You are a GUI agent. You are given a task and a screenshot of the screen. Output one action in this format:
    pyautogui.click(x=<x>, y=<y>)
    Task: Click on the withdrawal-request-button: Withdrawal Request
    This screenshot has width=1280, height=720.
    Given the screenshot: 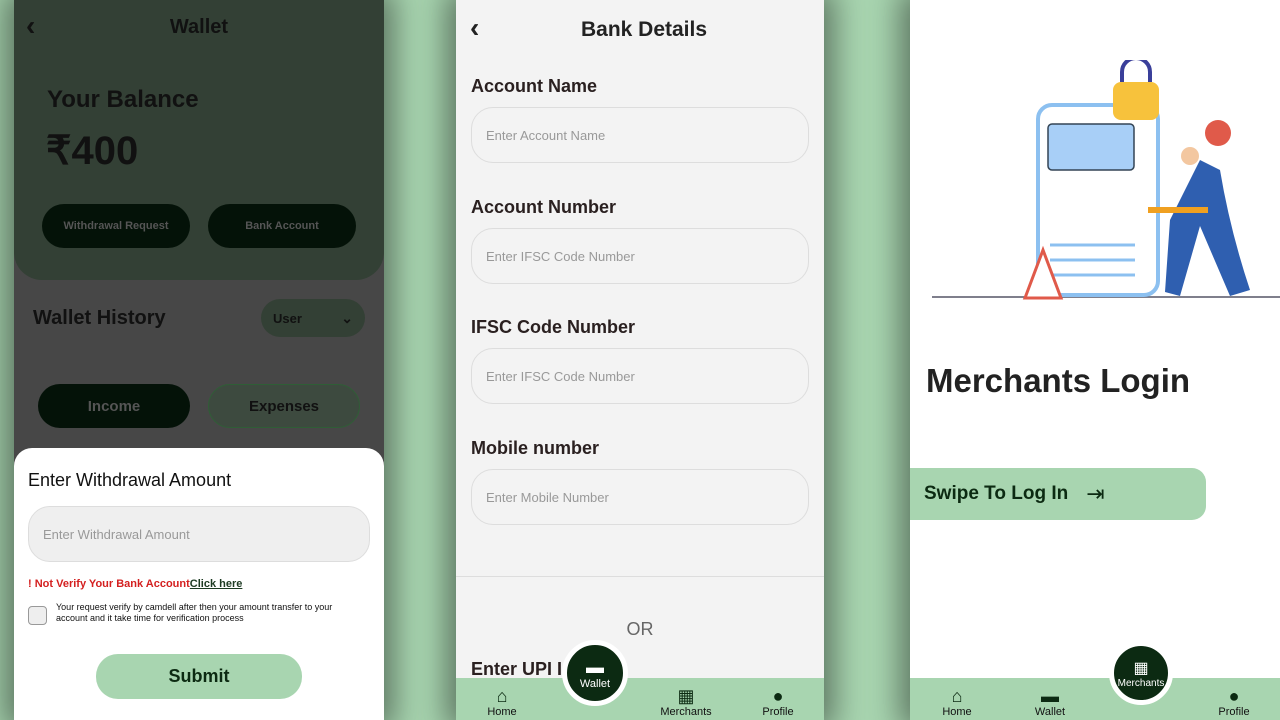 What is the action you would take?
    pyautogui.click(x=116, y=226)
    